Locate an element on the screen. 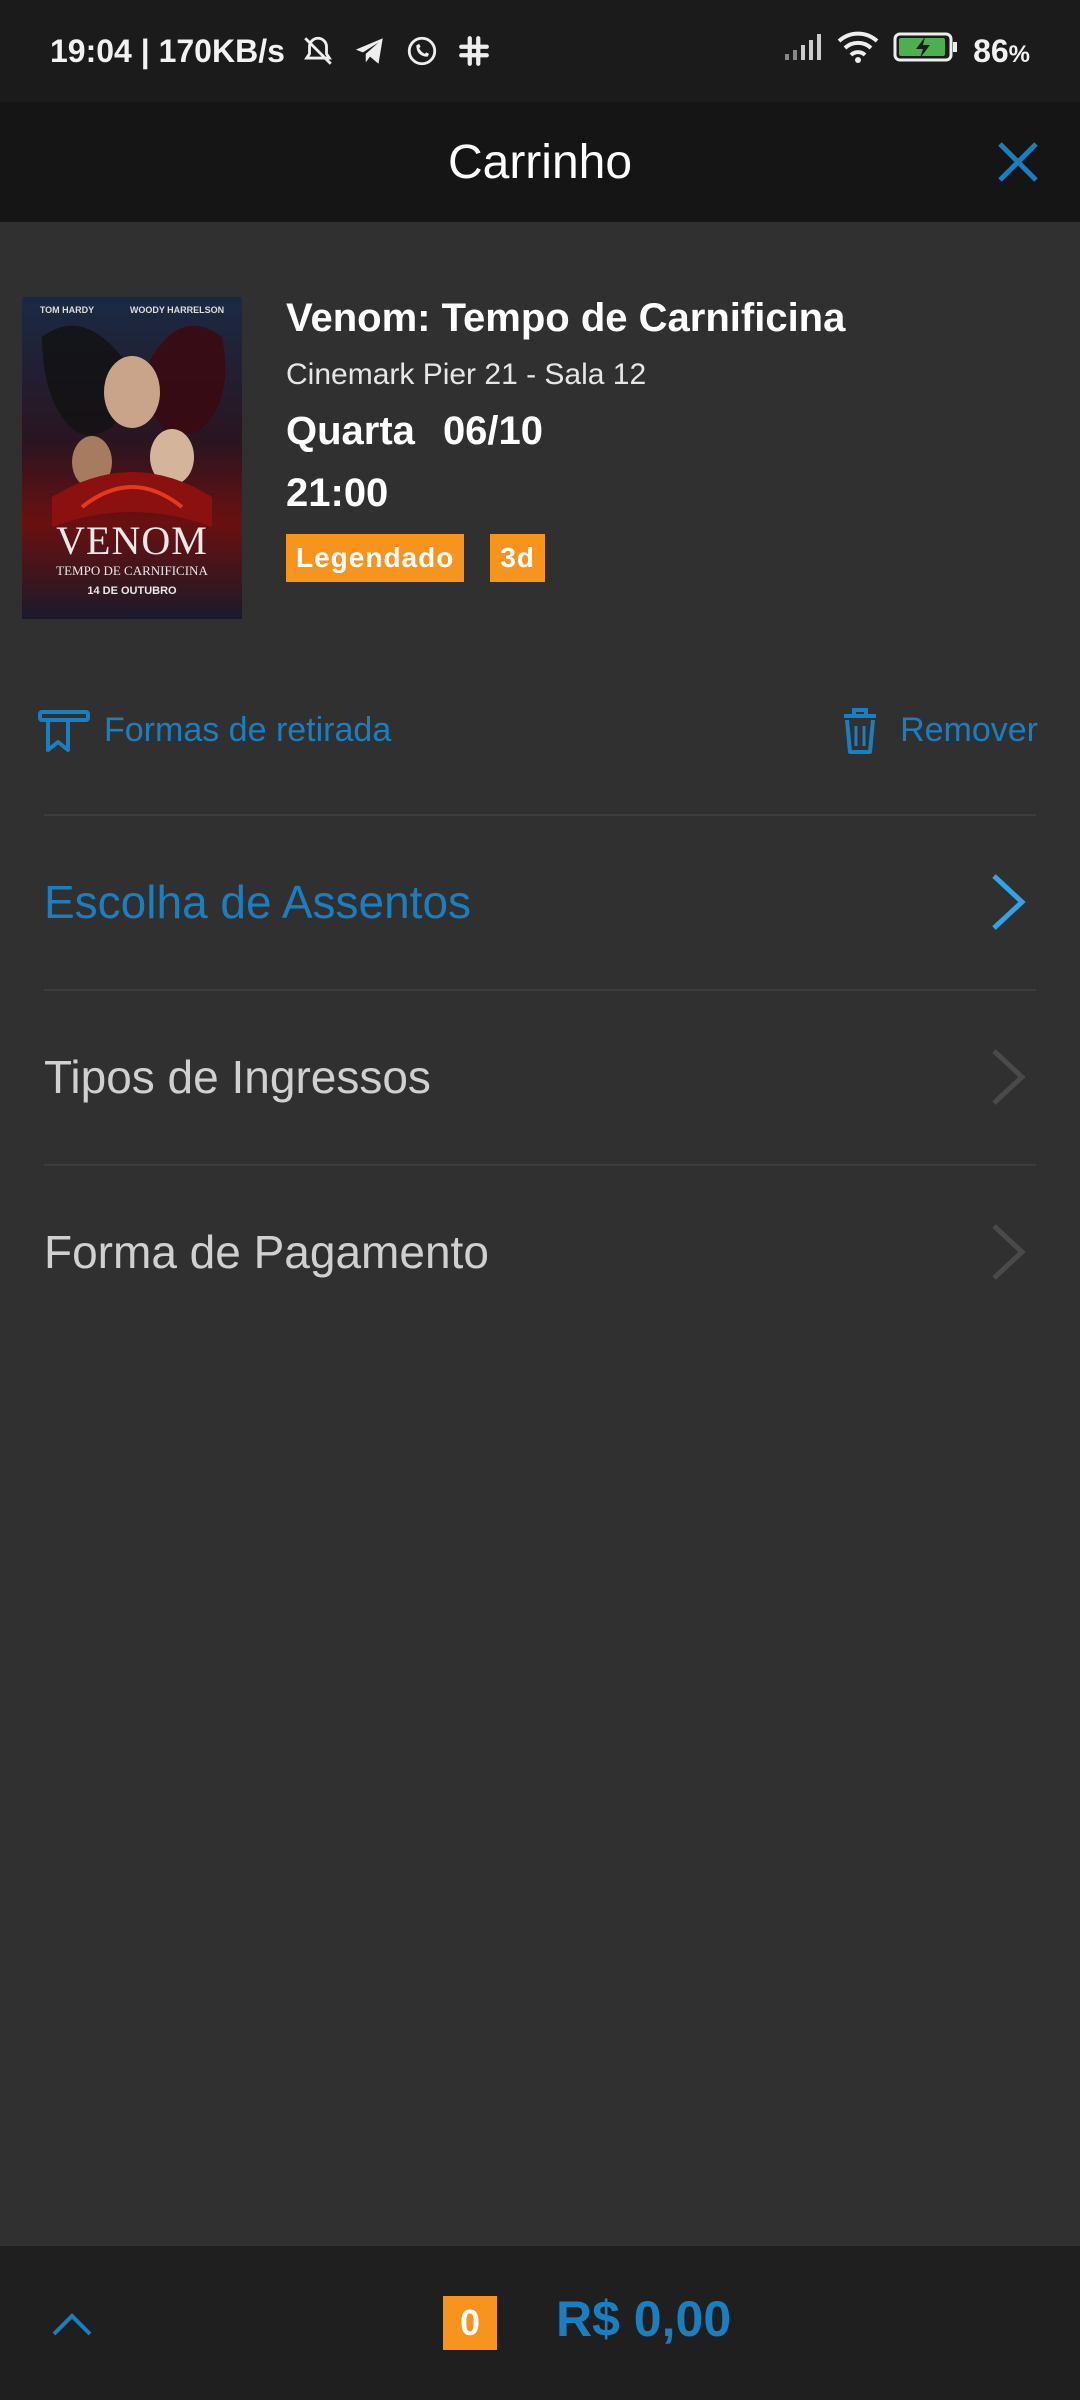 The height and width of the screenshot is (2400, 1080). step-ticket-types: Tipos de Ingressos is located at coordinates (540, 1077).